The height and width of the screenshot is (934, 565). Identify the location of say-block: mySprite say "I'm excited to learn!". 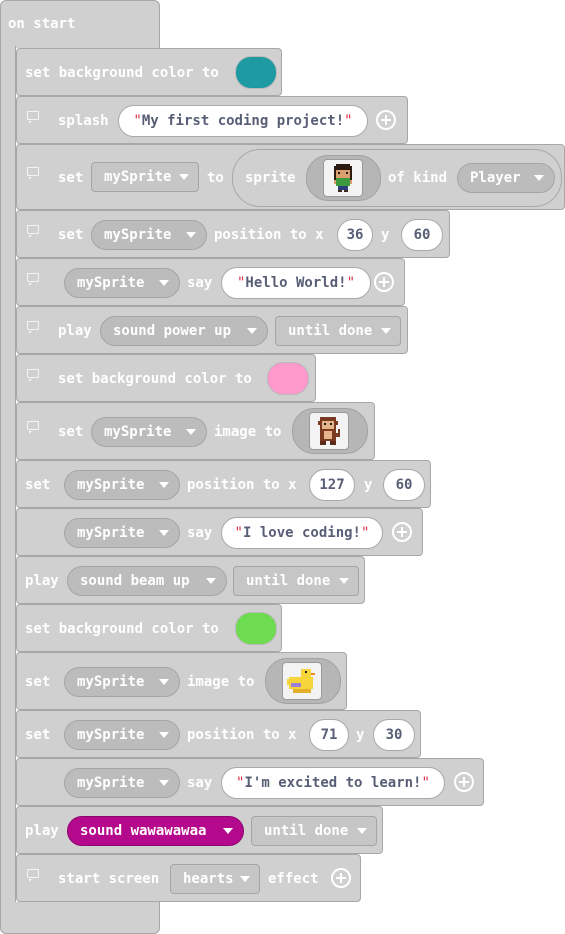
(250, 782).